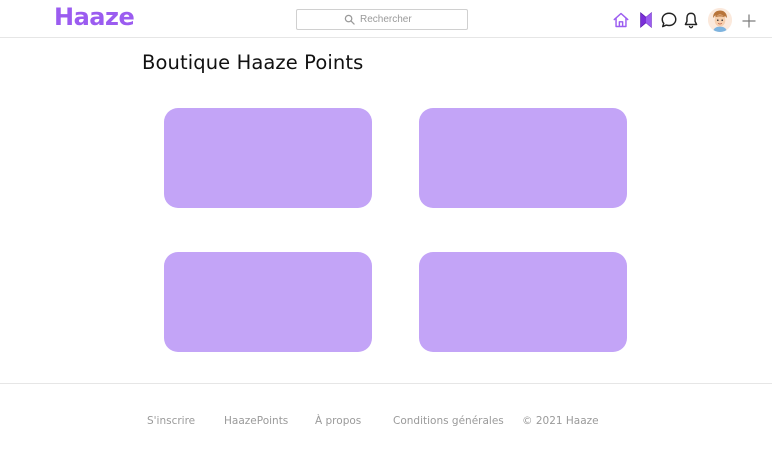  I want to click on plus-icon, so click(749, 21).